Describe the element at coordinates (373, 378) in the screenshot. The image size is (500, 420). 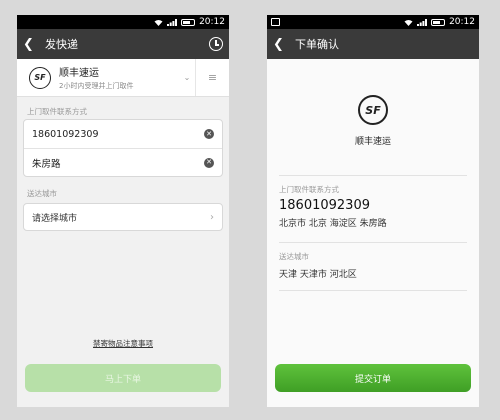
I see `submit-order-button: 提交订单` at that location.